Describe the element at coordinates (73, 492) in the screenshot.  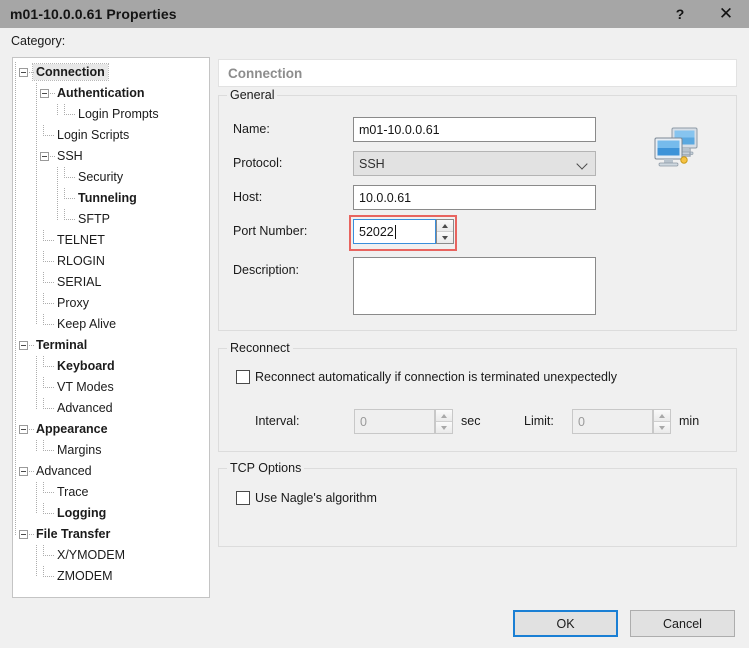
I see `tree-item-label: Trace` at that location.